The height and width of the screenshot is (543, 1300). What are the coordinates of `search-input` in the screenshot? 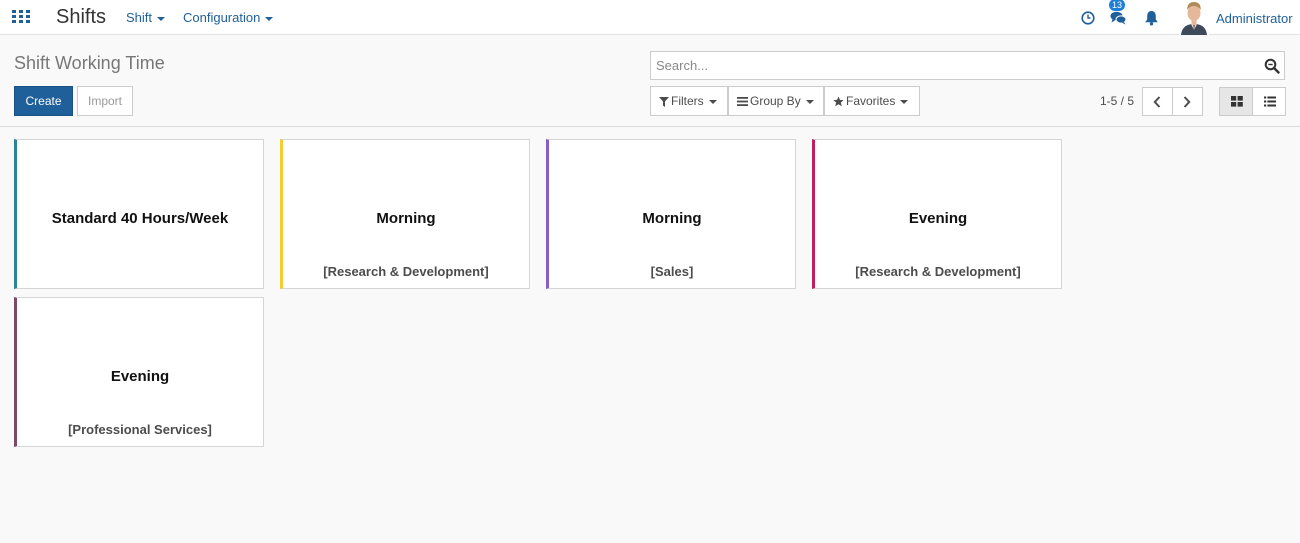 It's located at (946, 65).